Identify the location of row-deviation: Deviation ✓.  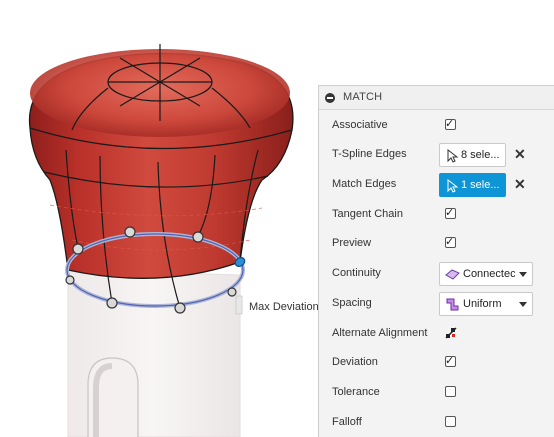
(436, 363).